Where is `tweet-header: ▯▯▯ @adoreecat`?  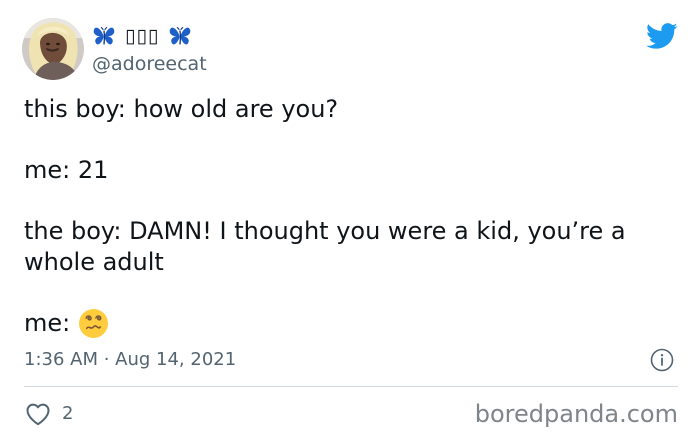 tweet-header: ▯▯▯ @adoreecat is located at coordinates (350, 50).